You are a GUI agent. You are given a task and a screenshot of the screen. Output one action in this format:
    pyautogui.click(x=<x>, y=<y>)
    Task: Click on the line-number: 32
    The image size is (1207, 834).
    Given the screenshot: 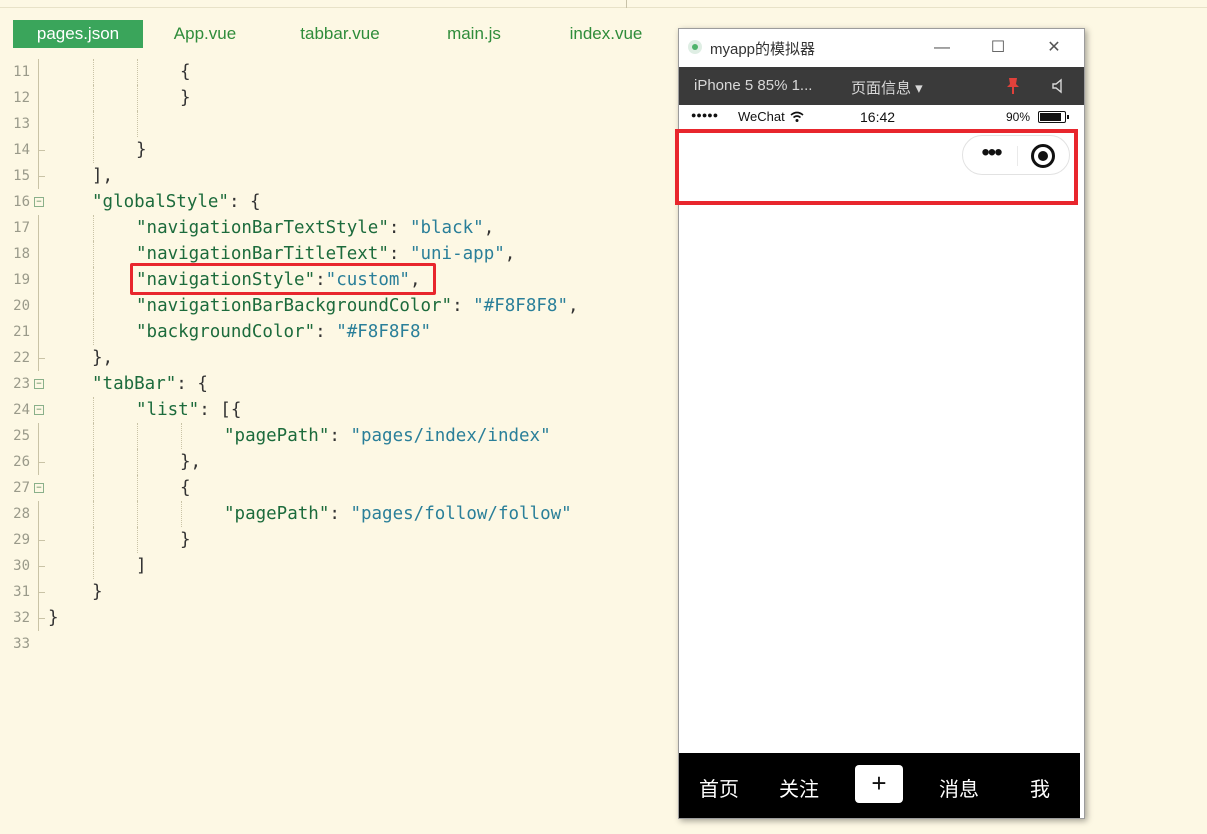 What is the action you would take?
    pyautogui.click(x=21, y=618)
    